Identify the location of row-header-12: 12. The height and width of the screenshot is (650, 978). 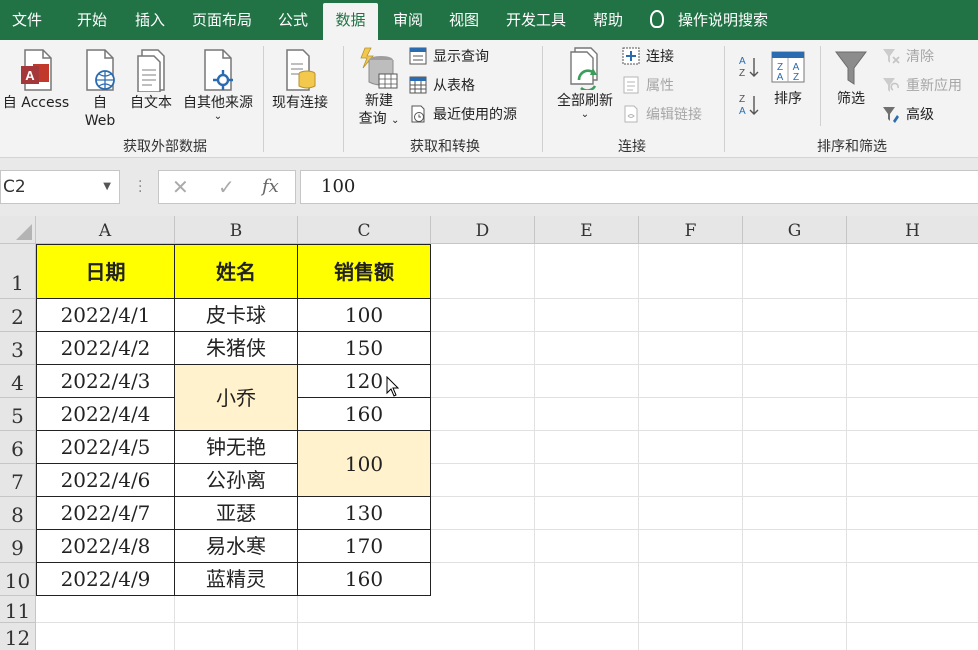
(18, 636).